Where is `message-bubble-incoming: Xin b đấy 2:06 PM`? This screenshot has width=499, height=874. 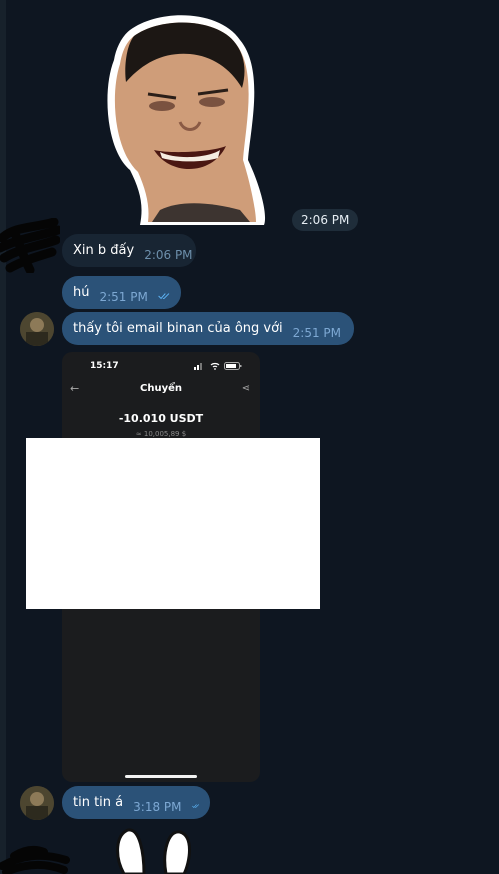 message-bubble-incoming: Xin b đấy 2:06 PM is located at coordinates (129, 250).